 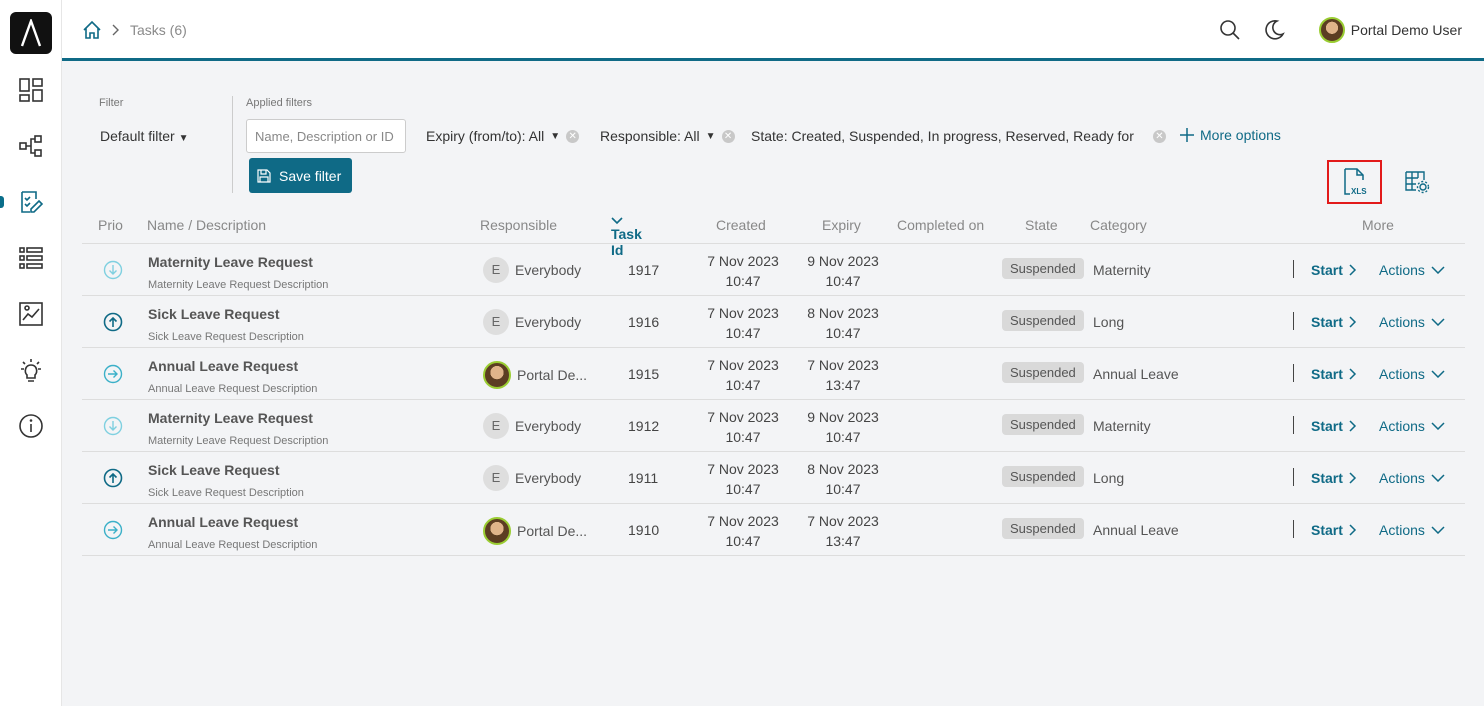 What do you see at coordinates (1230, 30) in the screenshot?
I see `search-icon` at bounding box center [1230, 30].